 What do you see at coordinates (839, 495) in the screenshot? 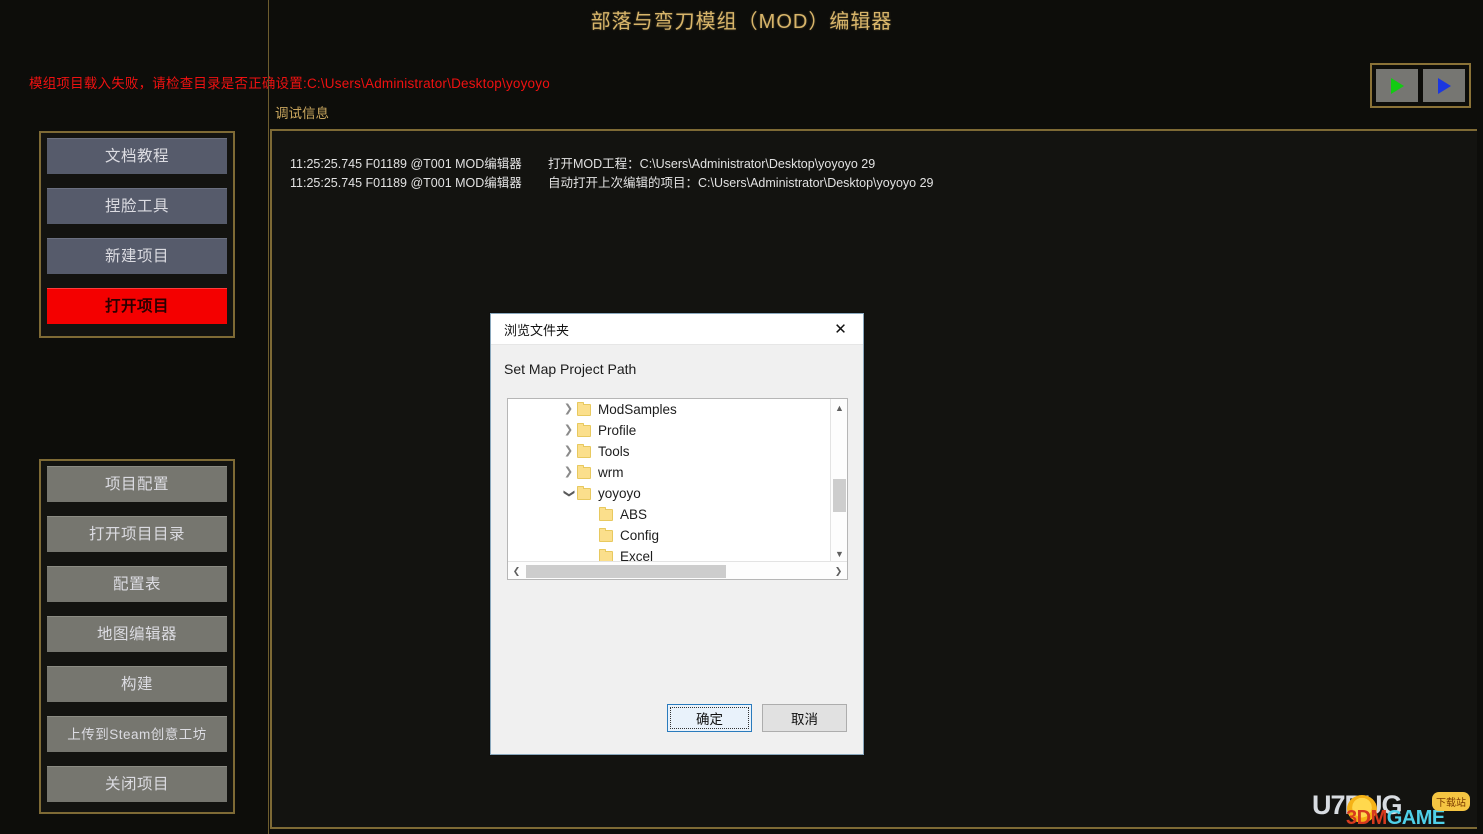
I see `scrollbar-thumb-vertical` at bounding box center [839, 495].